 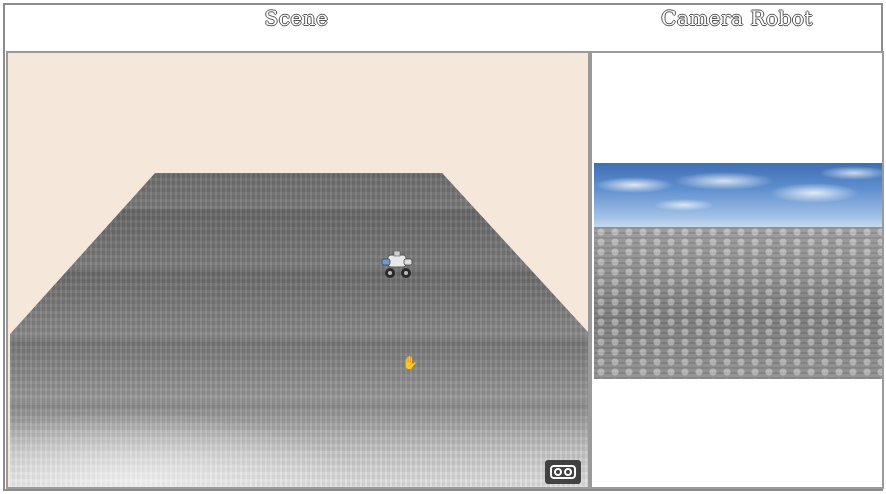 What do you see at coordinates (410, 363) in the screenshot?
I see `hand-cursor-icon: ✋` at bounding box center [410, 363].